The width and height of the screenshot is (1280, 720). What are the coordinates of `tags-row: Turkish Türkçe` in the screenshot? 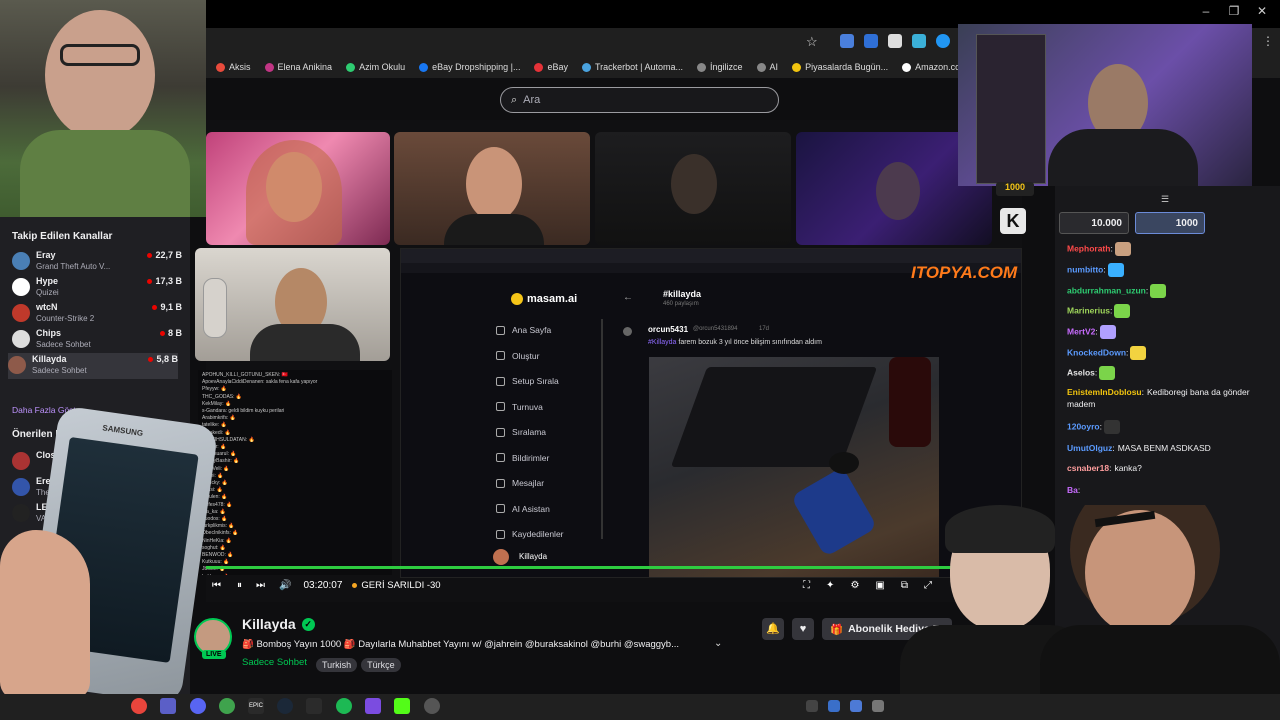 It's located at (360, 664).